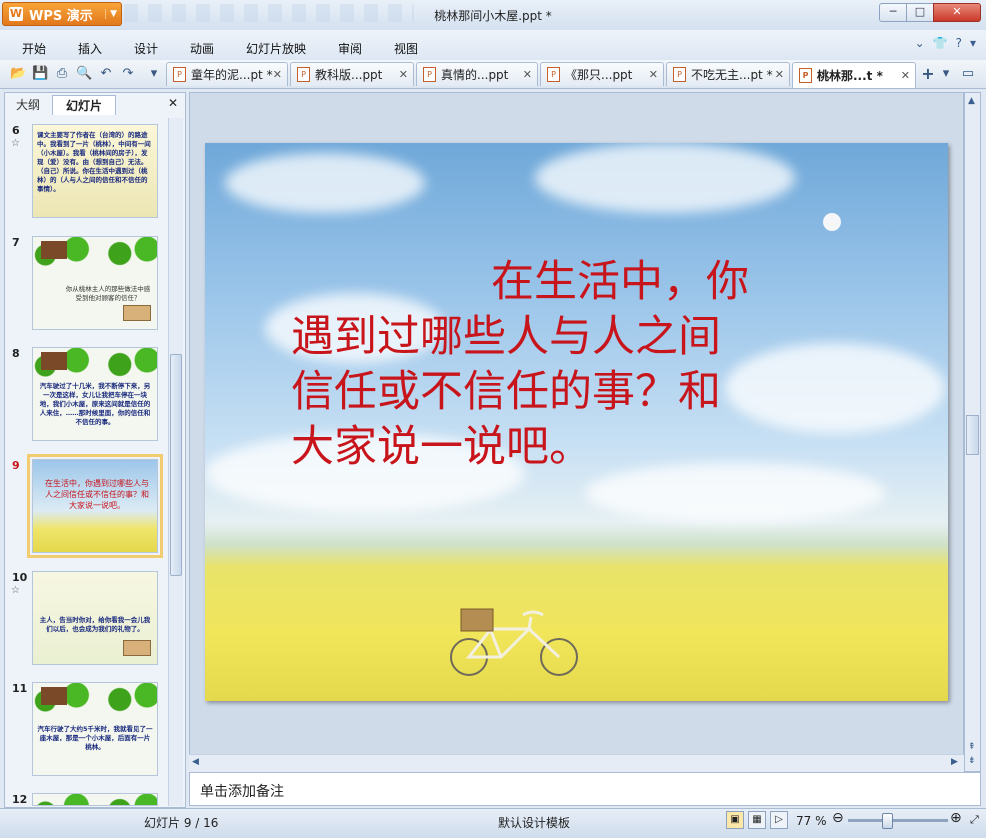  What do you see at coordinates (20, 577) in the screenshot?
I see `slide-number: 10` at bounding box center [20, 577].